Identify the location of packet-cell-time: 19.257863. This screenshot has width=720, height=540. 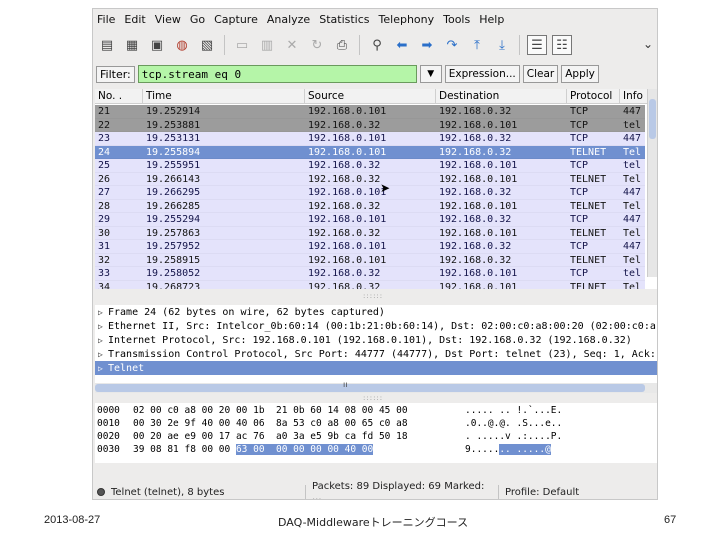
(173, 233).